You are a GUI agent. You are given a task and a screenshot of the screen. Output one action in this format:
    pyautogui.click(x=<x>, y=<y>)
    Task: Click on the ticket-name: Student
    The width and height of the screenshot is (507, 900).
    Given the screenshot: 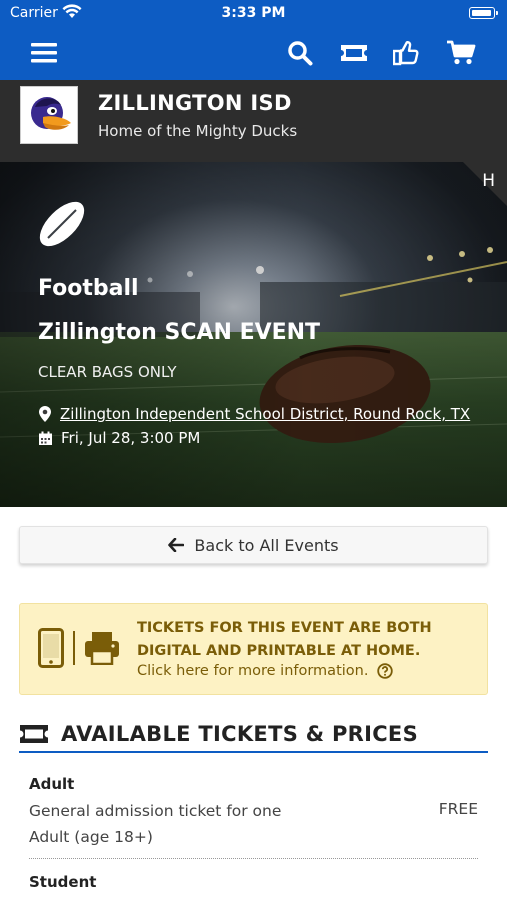 What is the action you would take?
    pyautogui.click(x=63, y=882)
    